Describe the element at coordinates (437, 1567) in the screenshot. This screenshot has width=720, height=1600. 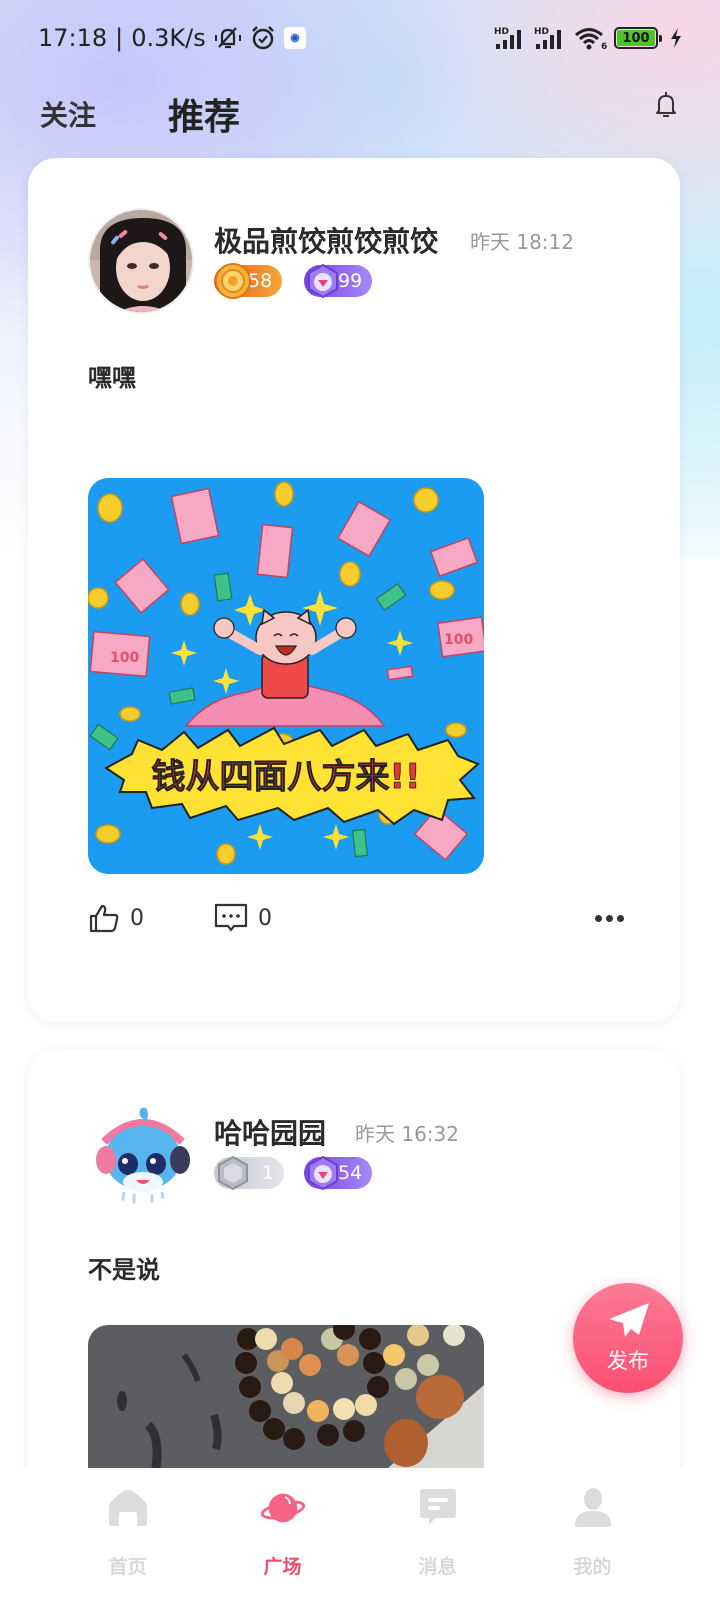
I see `nav-messages-label: 消息` at that location.